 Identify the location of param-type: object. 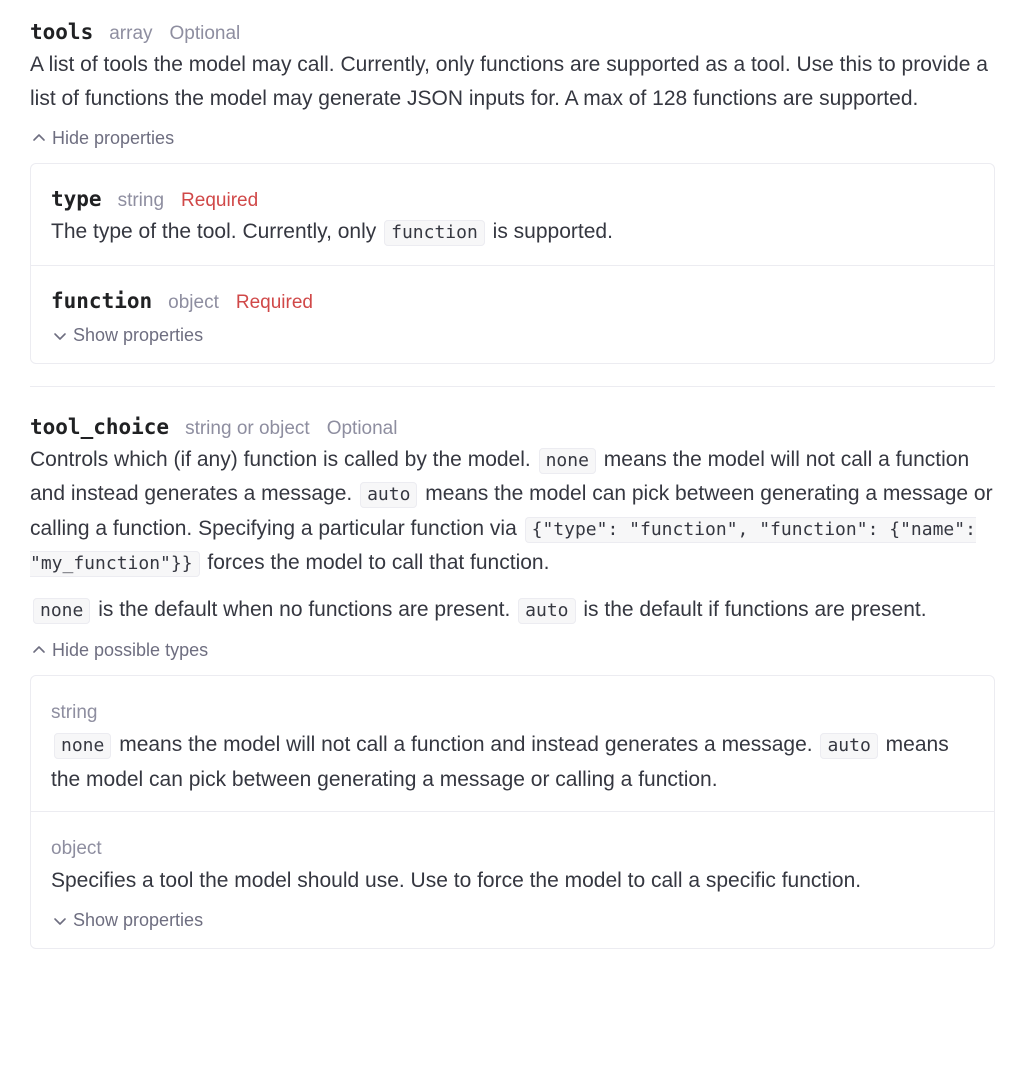
(193, 302).